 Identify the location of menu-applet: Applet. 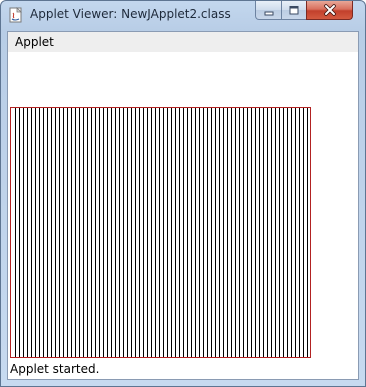
(34, 42).